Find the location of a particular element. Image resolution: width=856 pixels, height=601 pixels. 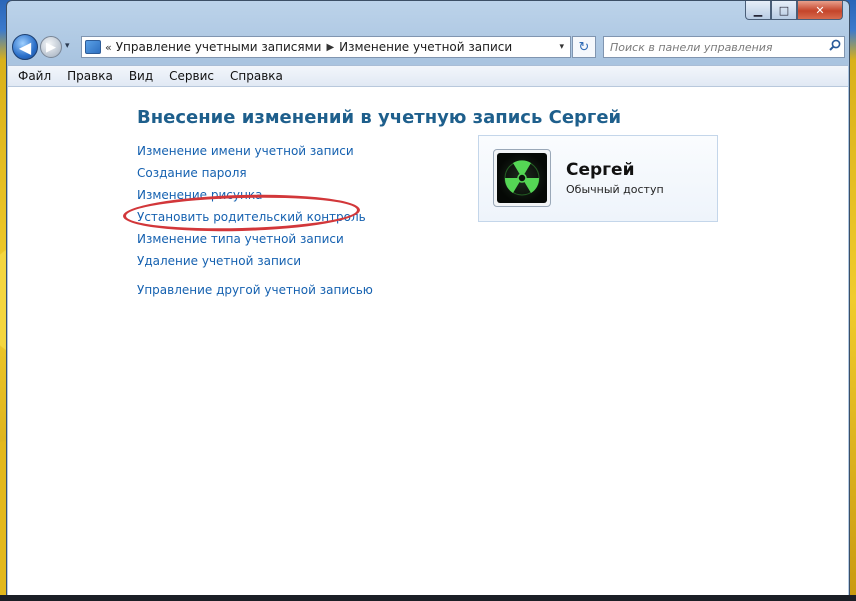

recent-pages-dropdown: ▾ is located at coordinates (67, 46).